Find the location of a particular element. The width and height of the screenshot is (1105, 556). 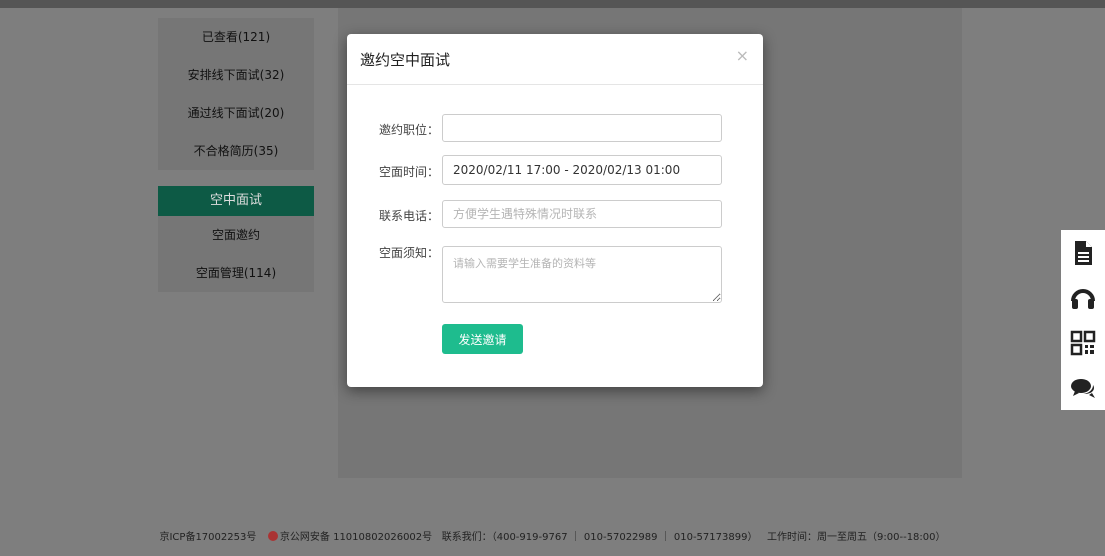

position-label: 邀约职位： is located at coordinates (408, 130).